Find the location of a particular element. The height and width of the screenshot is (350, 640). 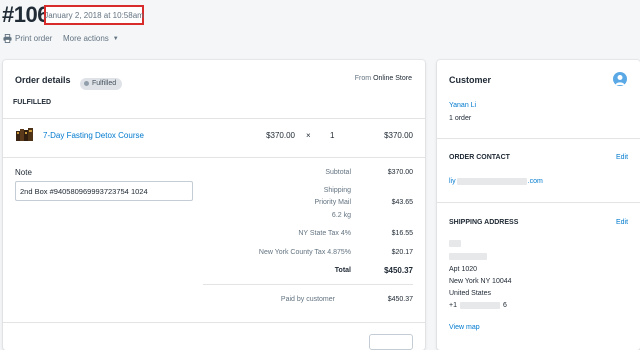

status-badge: Fulfilled is located at coordinates (101, 82).